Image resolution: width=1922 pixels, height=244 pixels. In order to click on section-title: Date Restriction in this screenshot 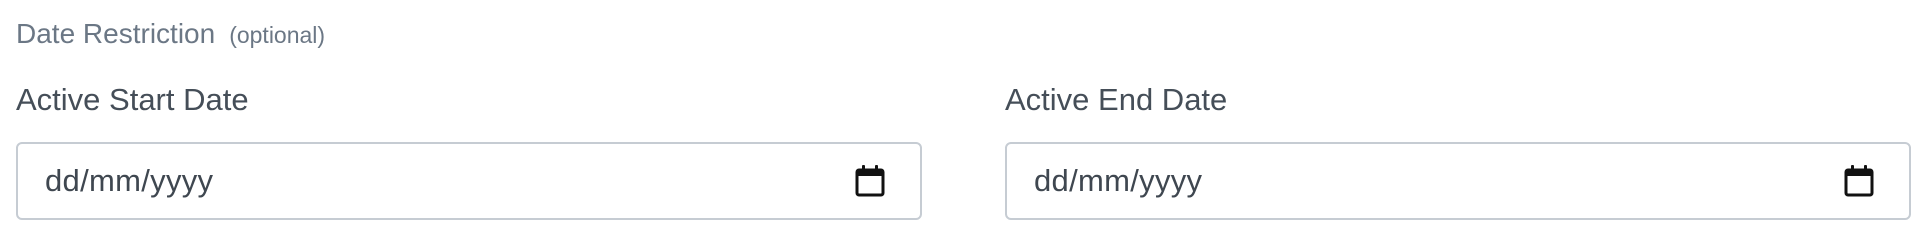, I will do `click(116, 33)`.